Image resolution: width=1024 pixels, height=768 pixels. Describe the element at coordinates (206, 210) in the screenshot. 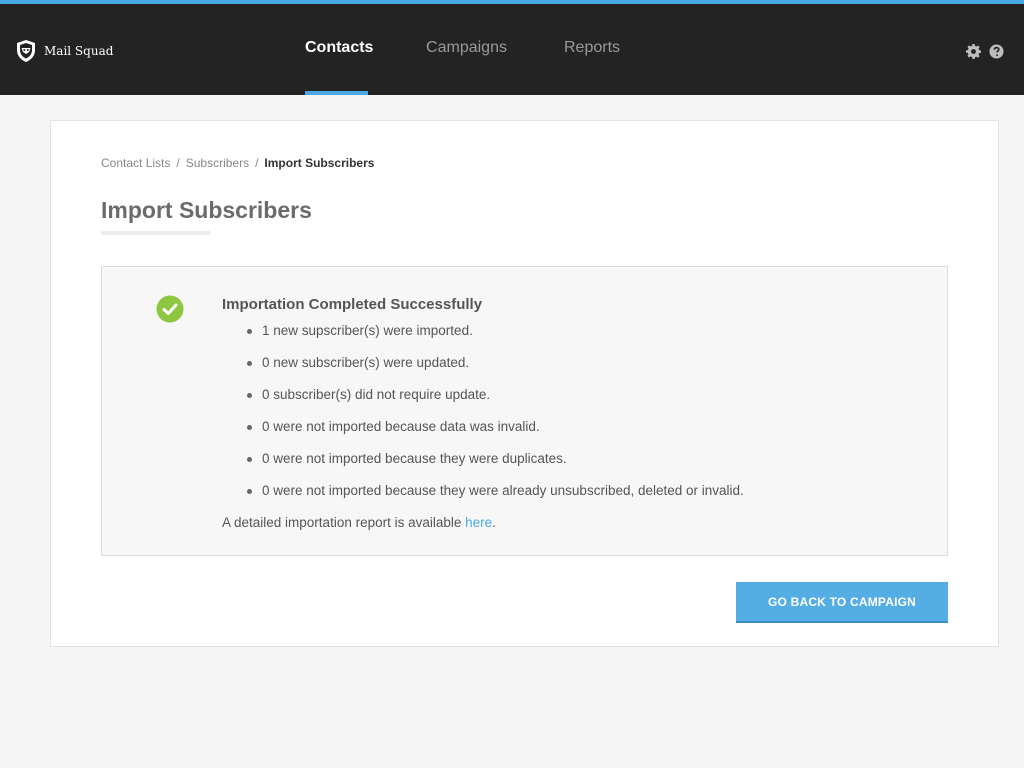

I see `page-title: Import Subscribers` at that location.